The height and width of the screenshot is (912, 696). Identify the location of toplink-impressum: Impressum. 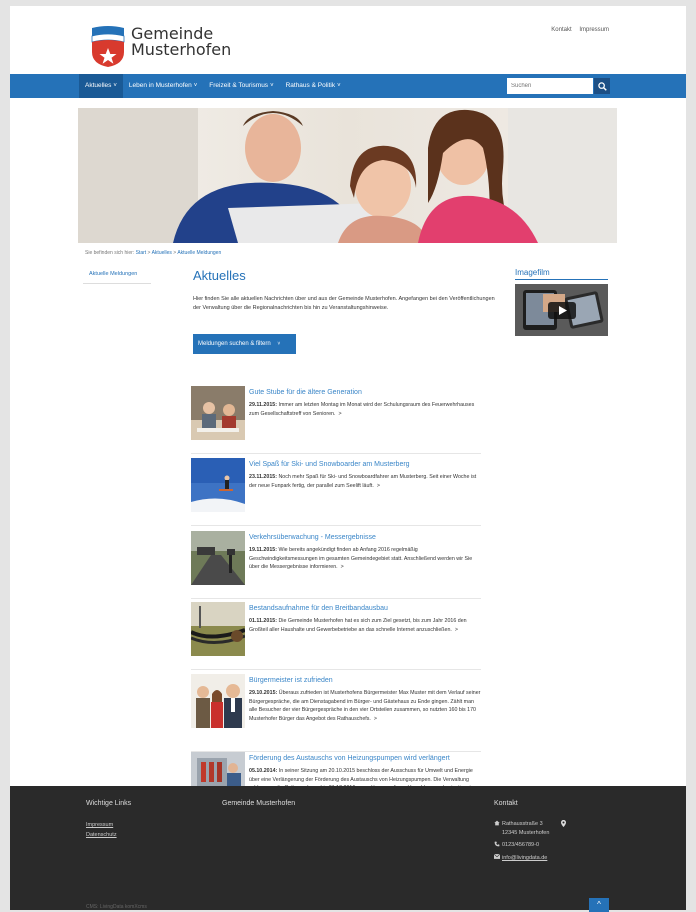
(594, 30).